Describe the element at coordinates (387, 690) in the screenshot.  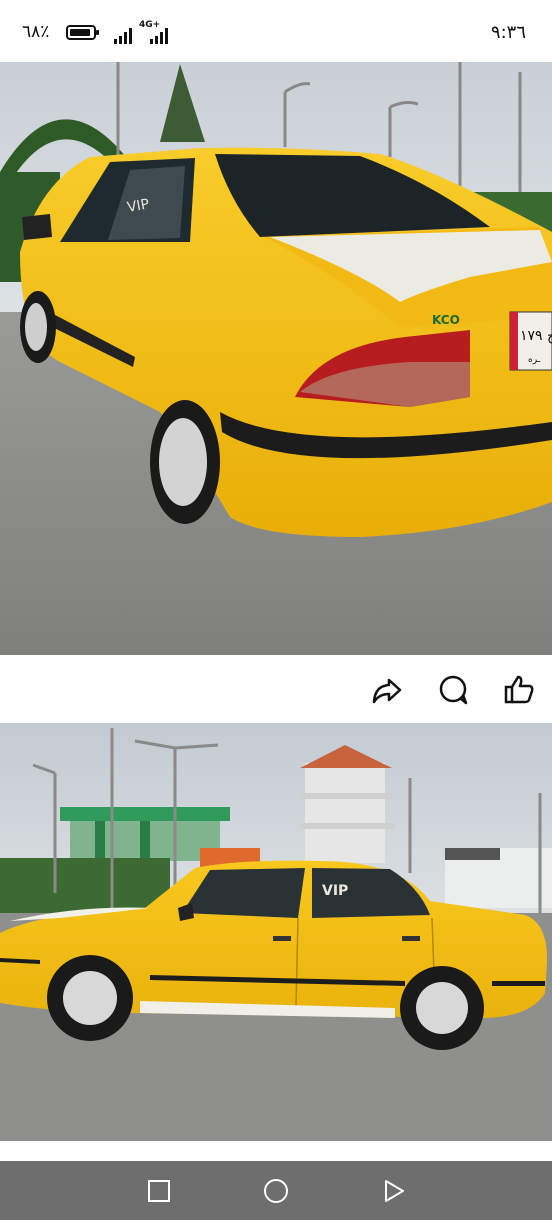
I see `share-icon` at that location.